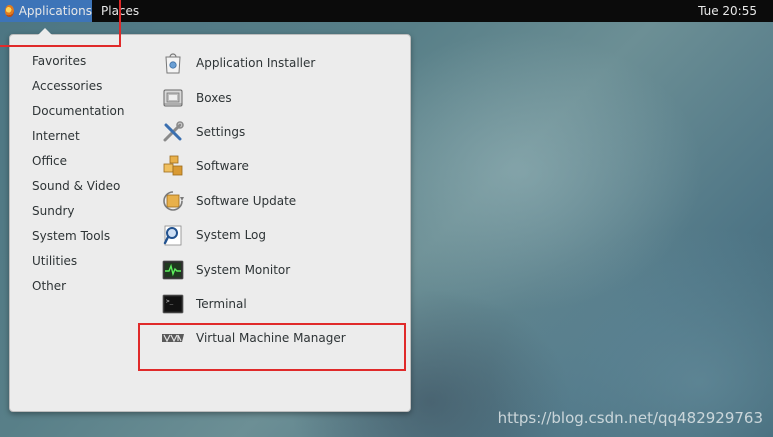 The height and width of the screenshot is (437, 773). Describe the element at coordinates (173, 166) in the screenshot. I see `software-icon` at that location.